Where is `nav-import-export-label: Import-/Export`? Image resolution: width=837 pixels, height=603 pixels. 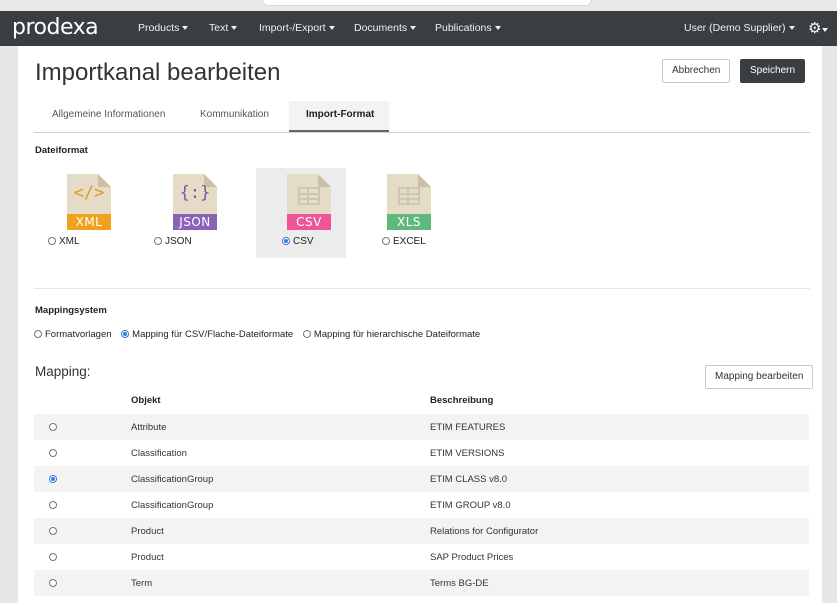 nav-import-export-label: Import-/Export is located at coordinates (292, 28).